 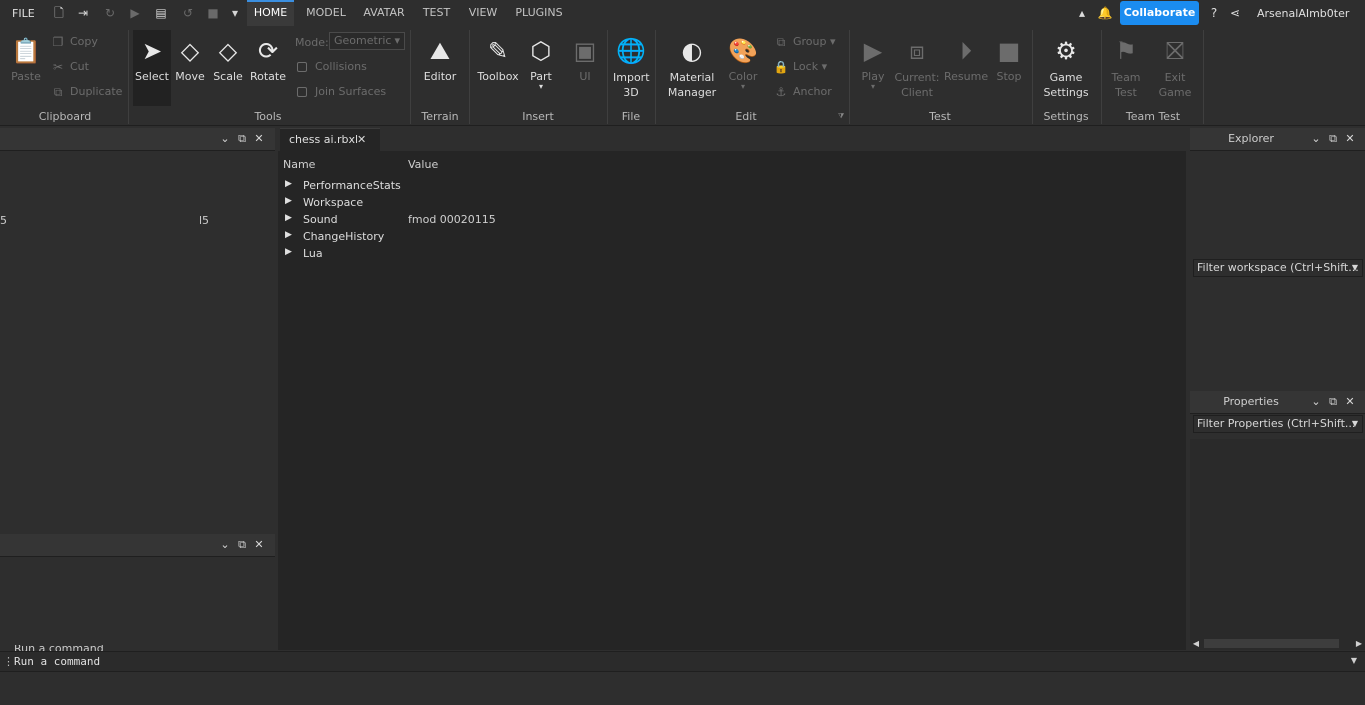 What do you see at coordinates (1359, 643) in the screenshot?
I see `scroll-right-icon: ▶` at bounding box center [1359, 643].